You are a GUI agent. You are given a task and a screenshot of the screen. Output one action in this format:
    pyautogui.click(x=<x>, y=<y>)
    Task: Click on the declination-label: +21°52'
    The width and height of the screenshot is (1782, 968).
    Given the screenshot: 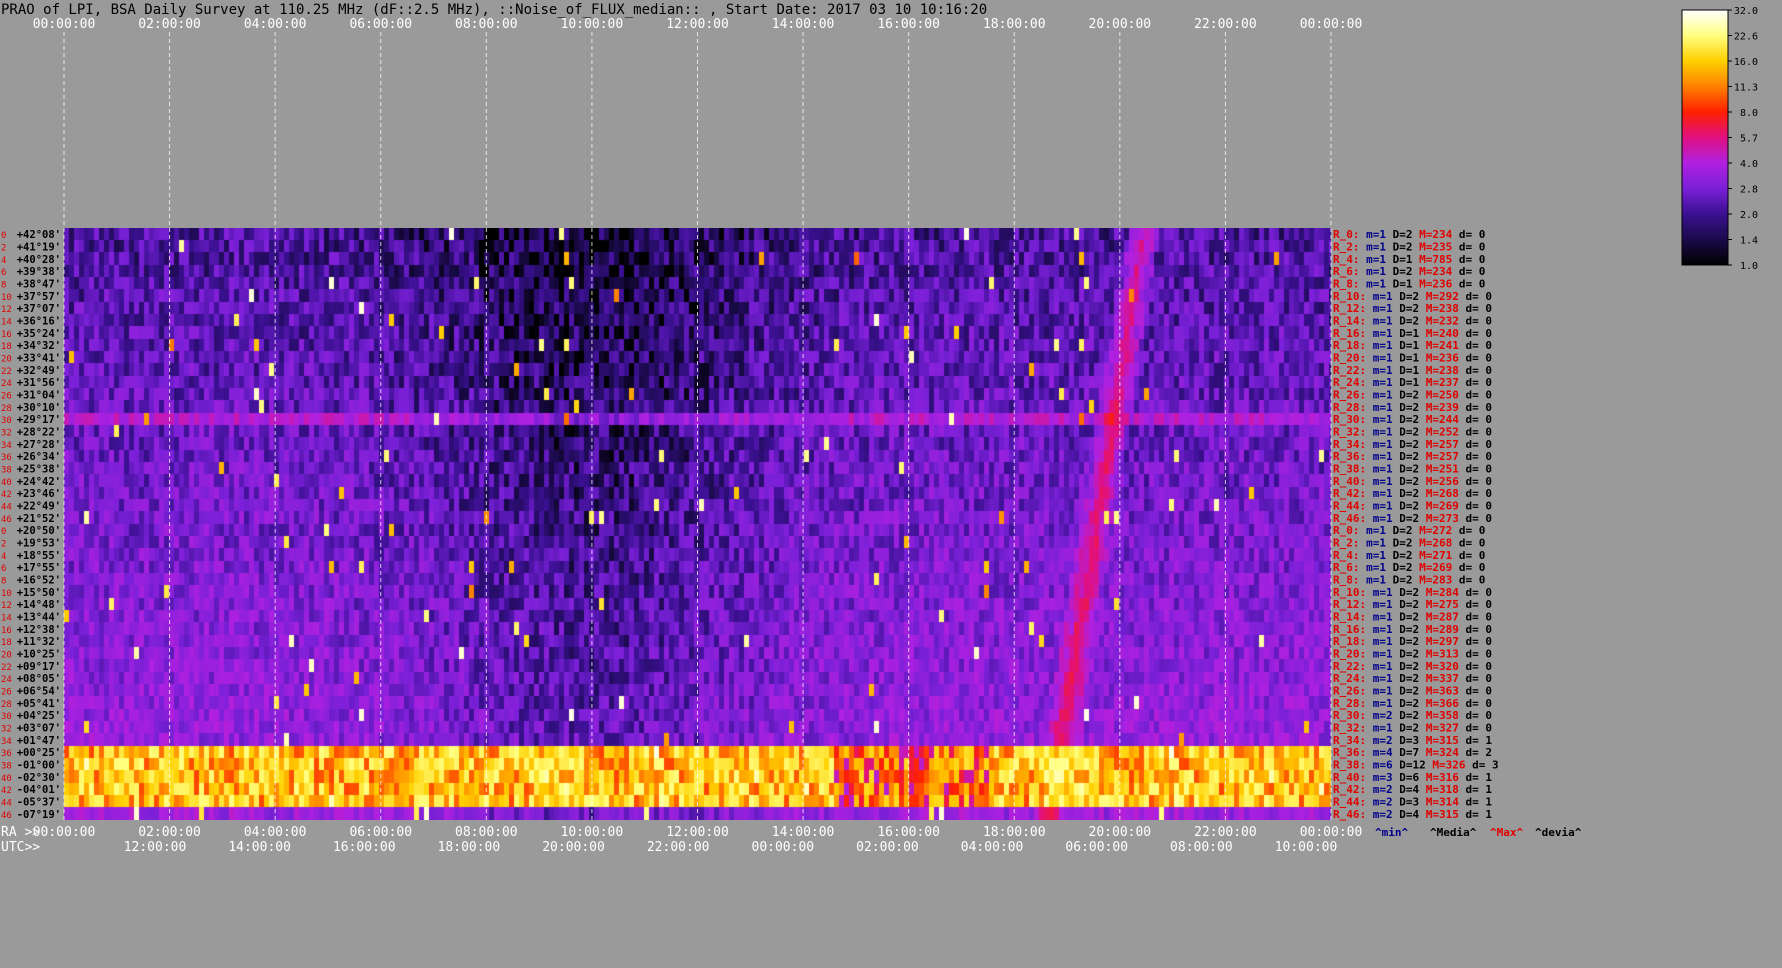 What is the action you would take?
    pyautogui.click(x=39, y=519)
    